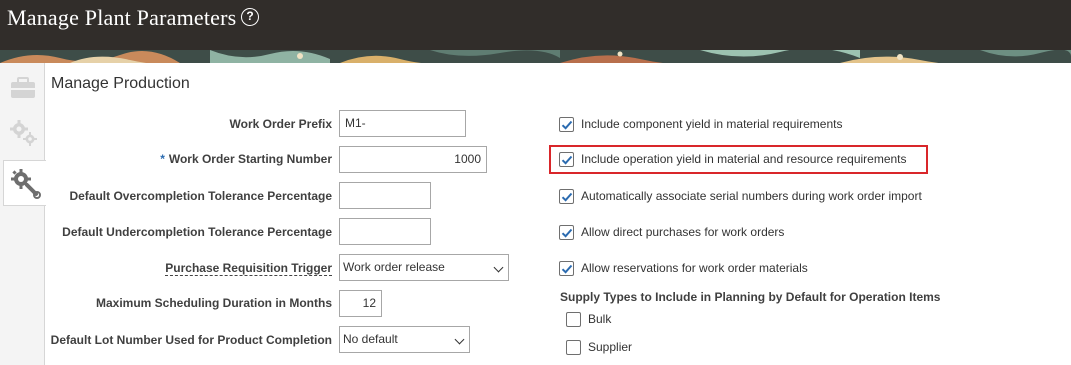 The image size is (1071, 365). Describe the element at coordinates (404, 339) in the screenshot. I see `default-lot-number-select: No default` at that location.